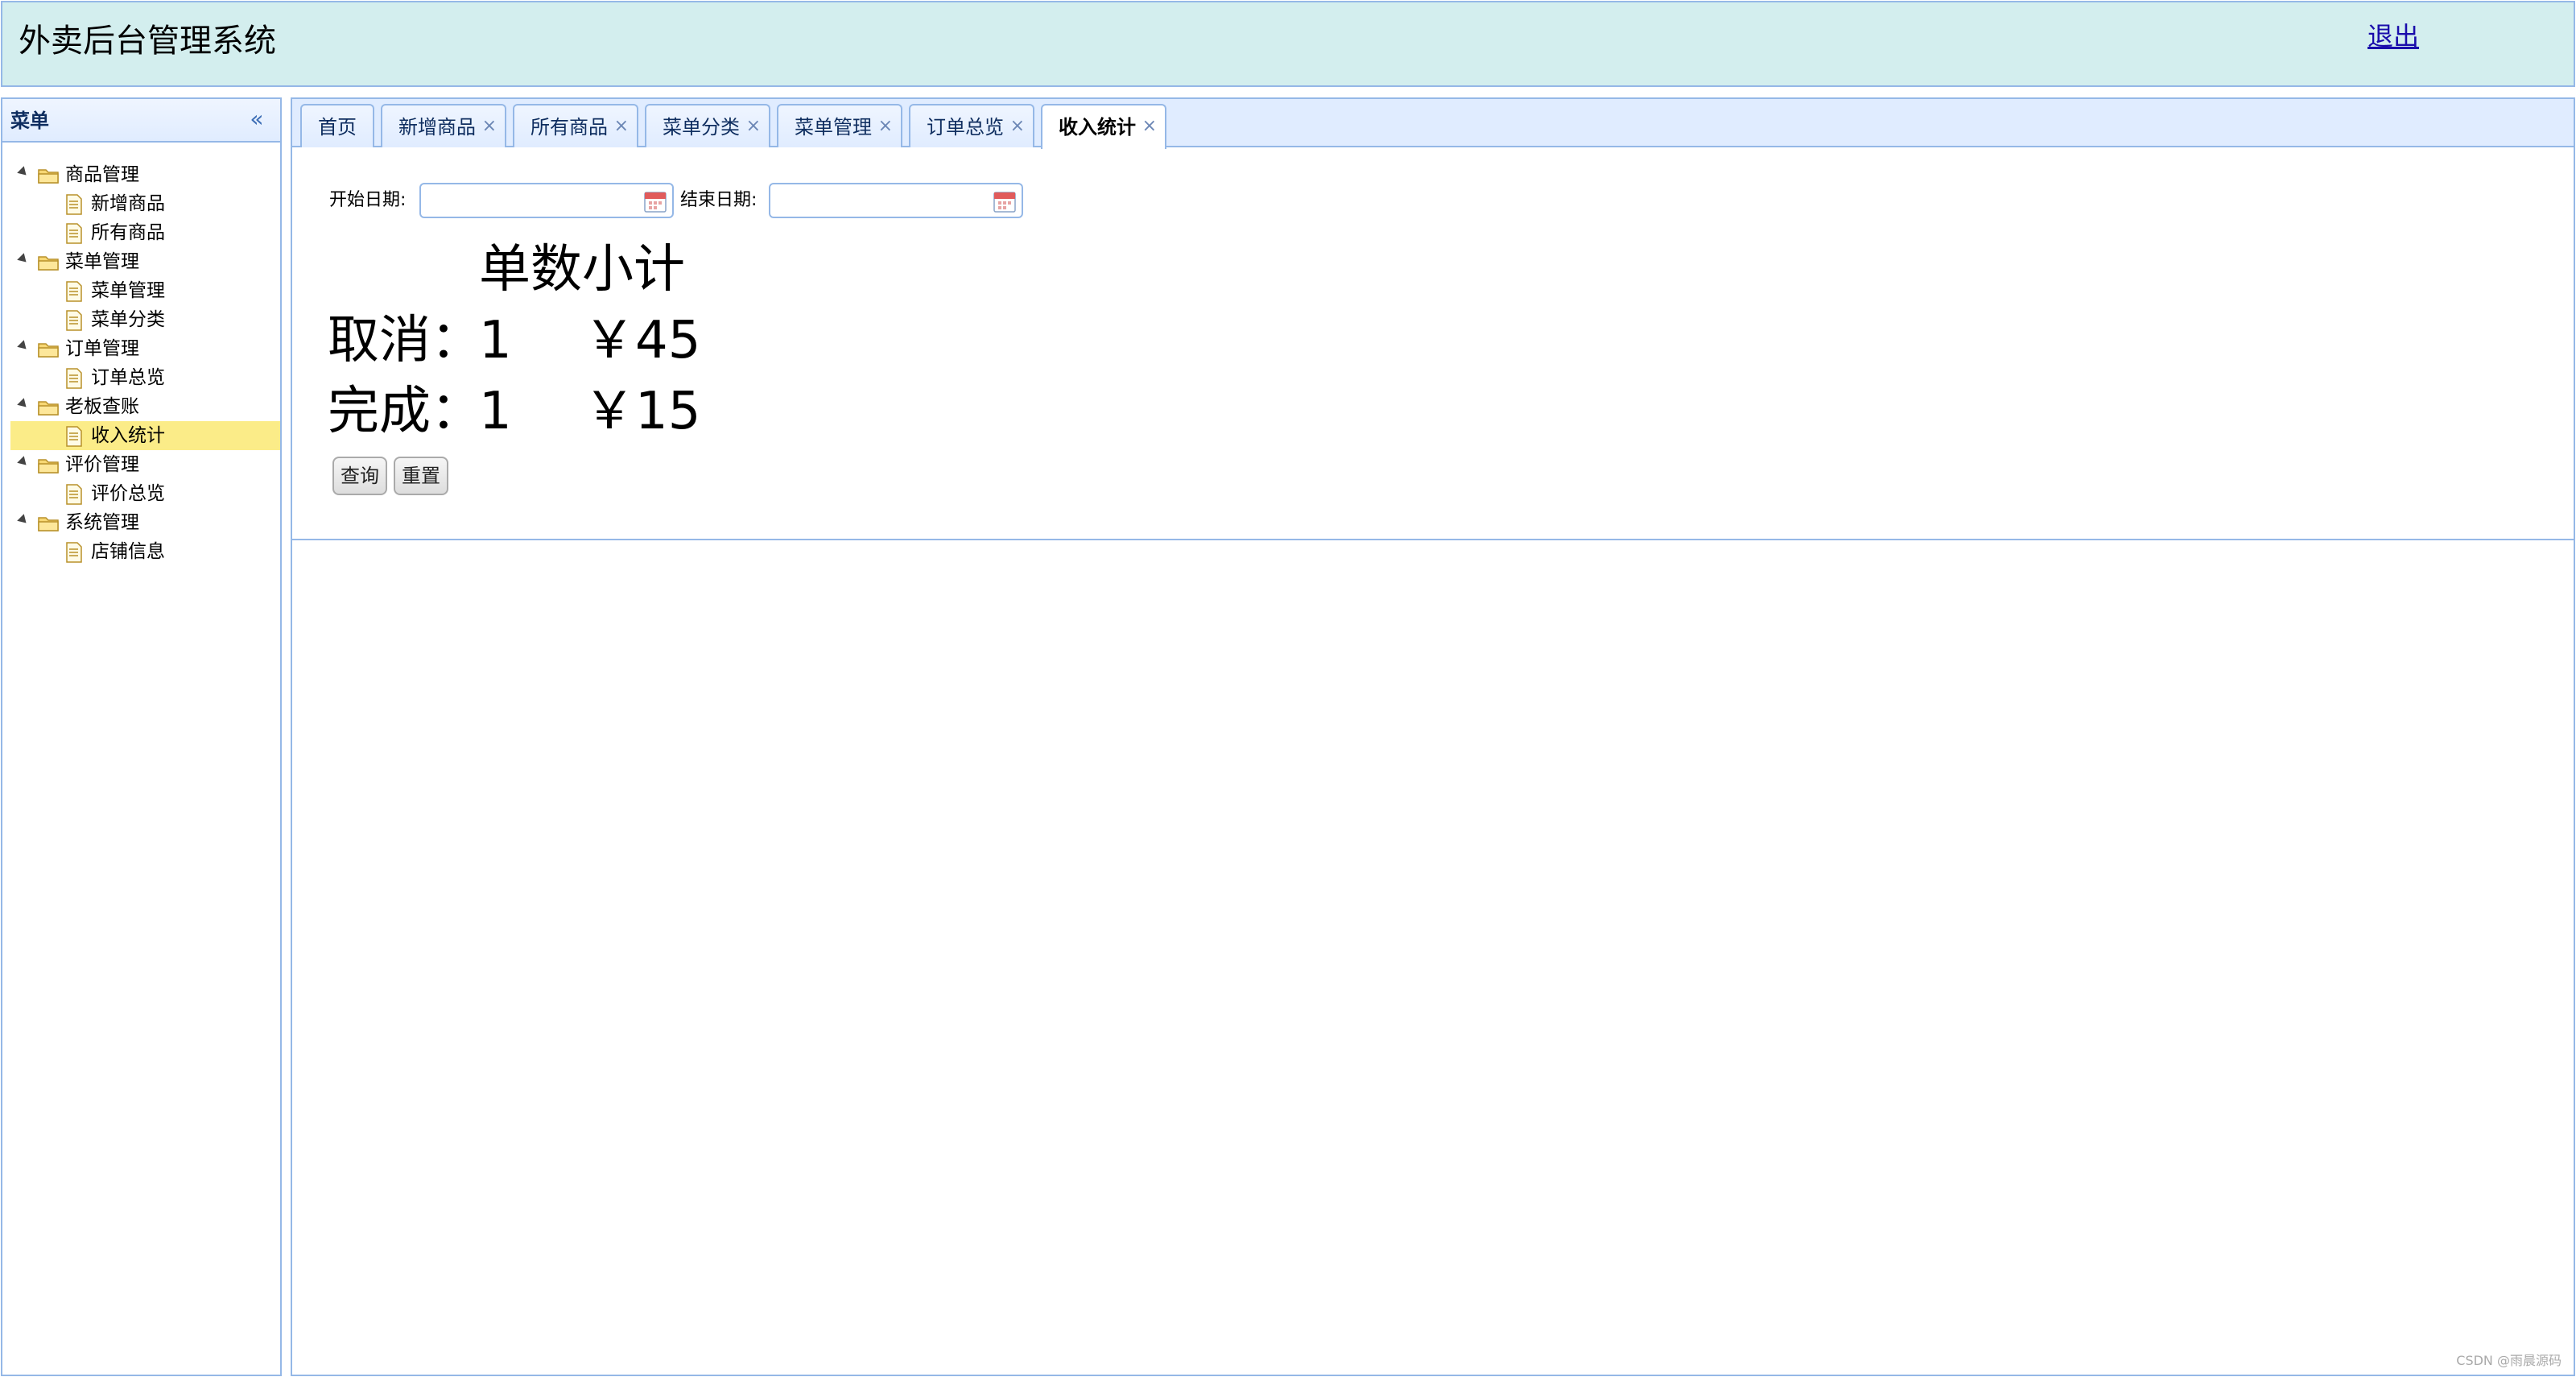 The image size is (2576, 1377). What do you see at coordinates (257, 119) in the screenshot?
I see `double-chevron-left-icon: «` at bounding box center [257, 119].